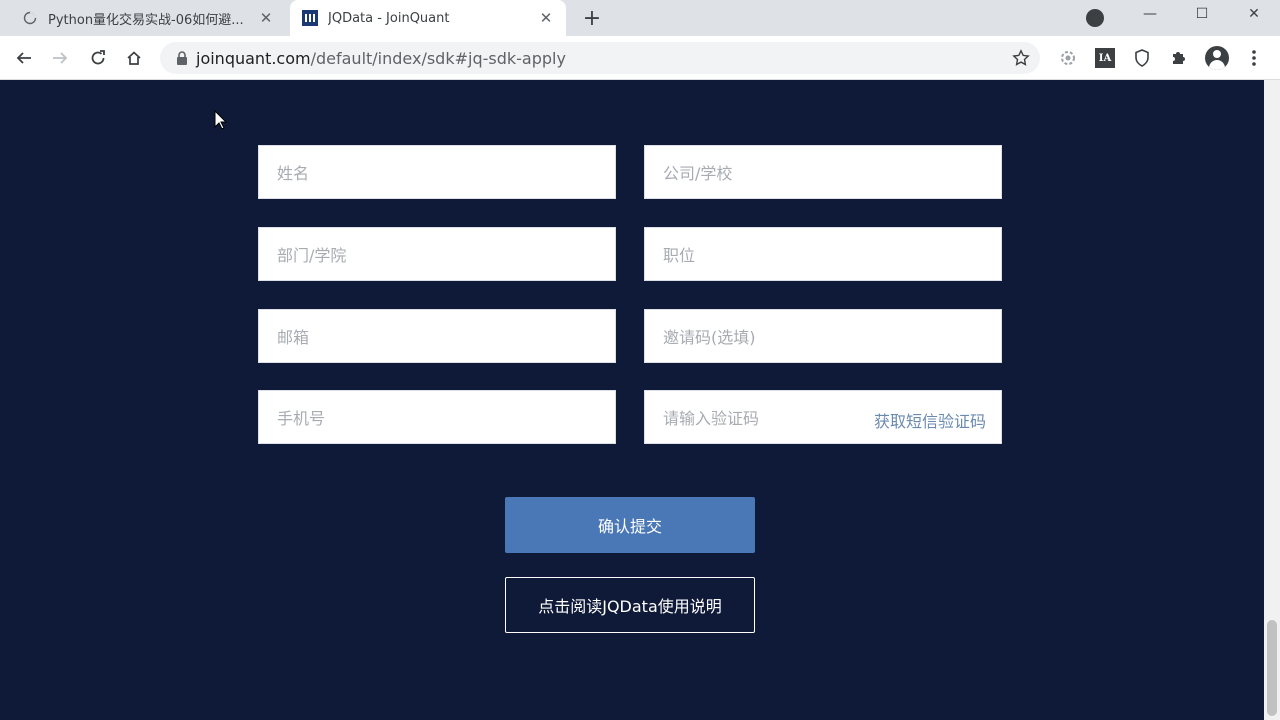 This screenshot has width=1280, height=720. What do you see at coordinates (1068, 58) in the screenshot?
I see `extension-gear-icon` at bounding box center [1068, 58].